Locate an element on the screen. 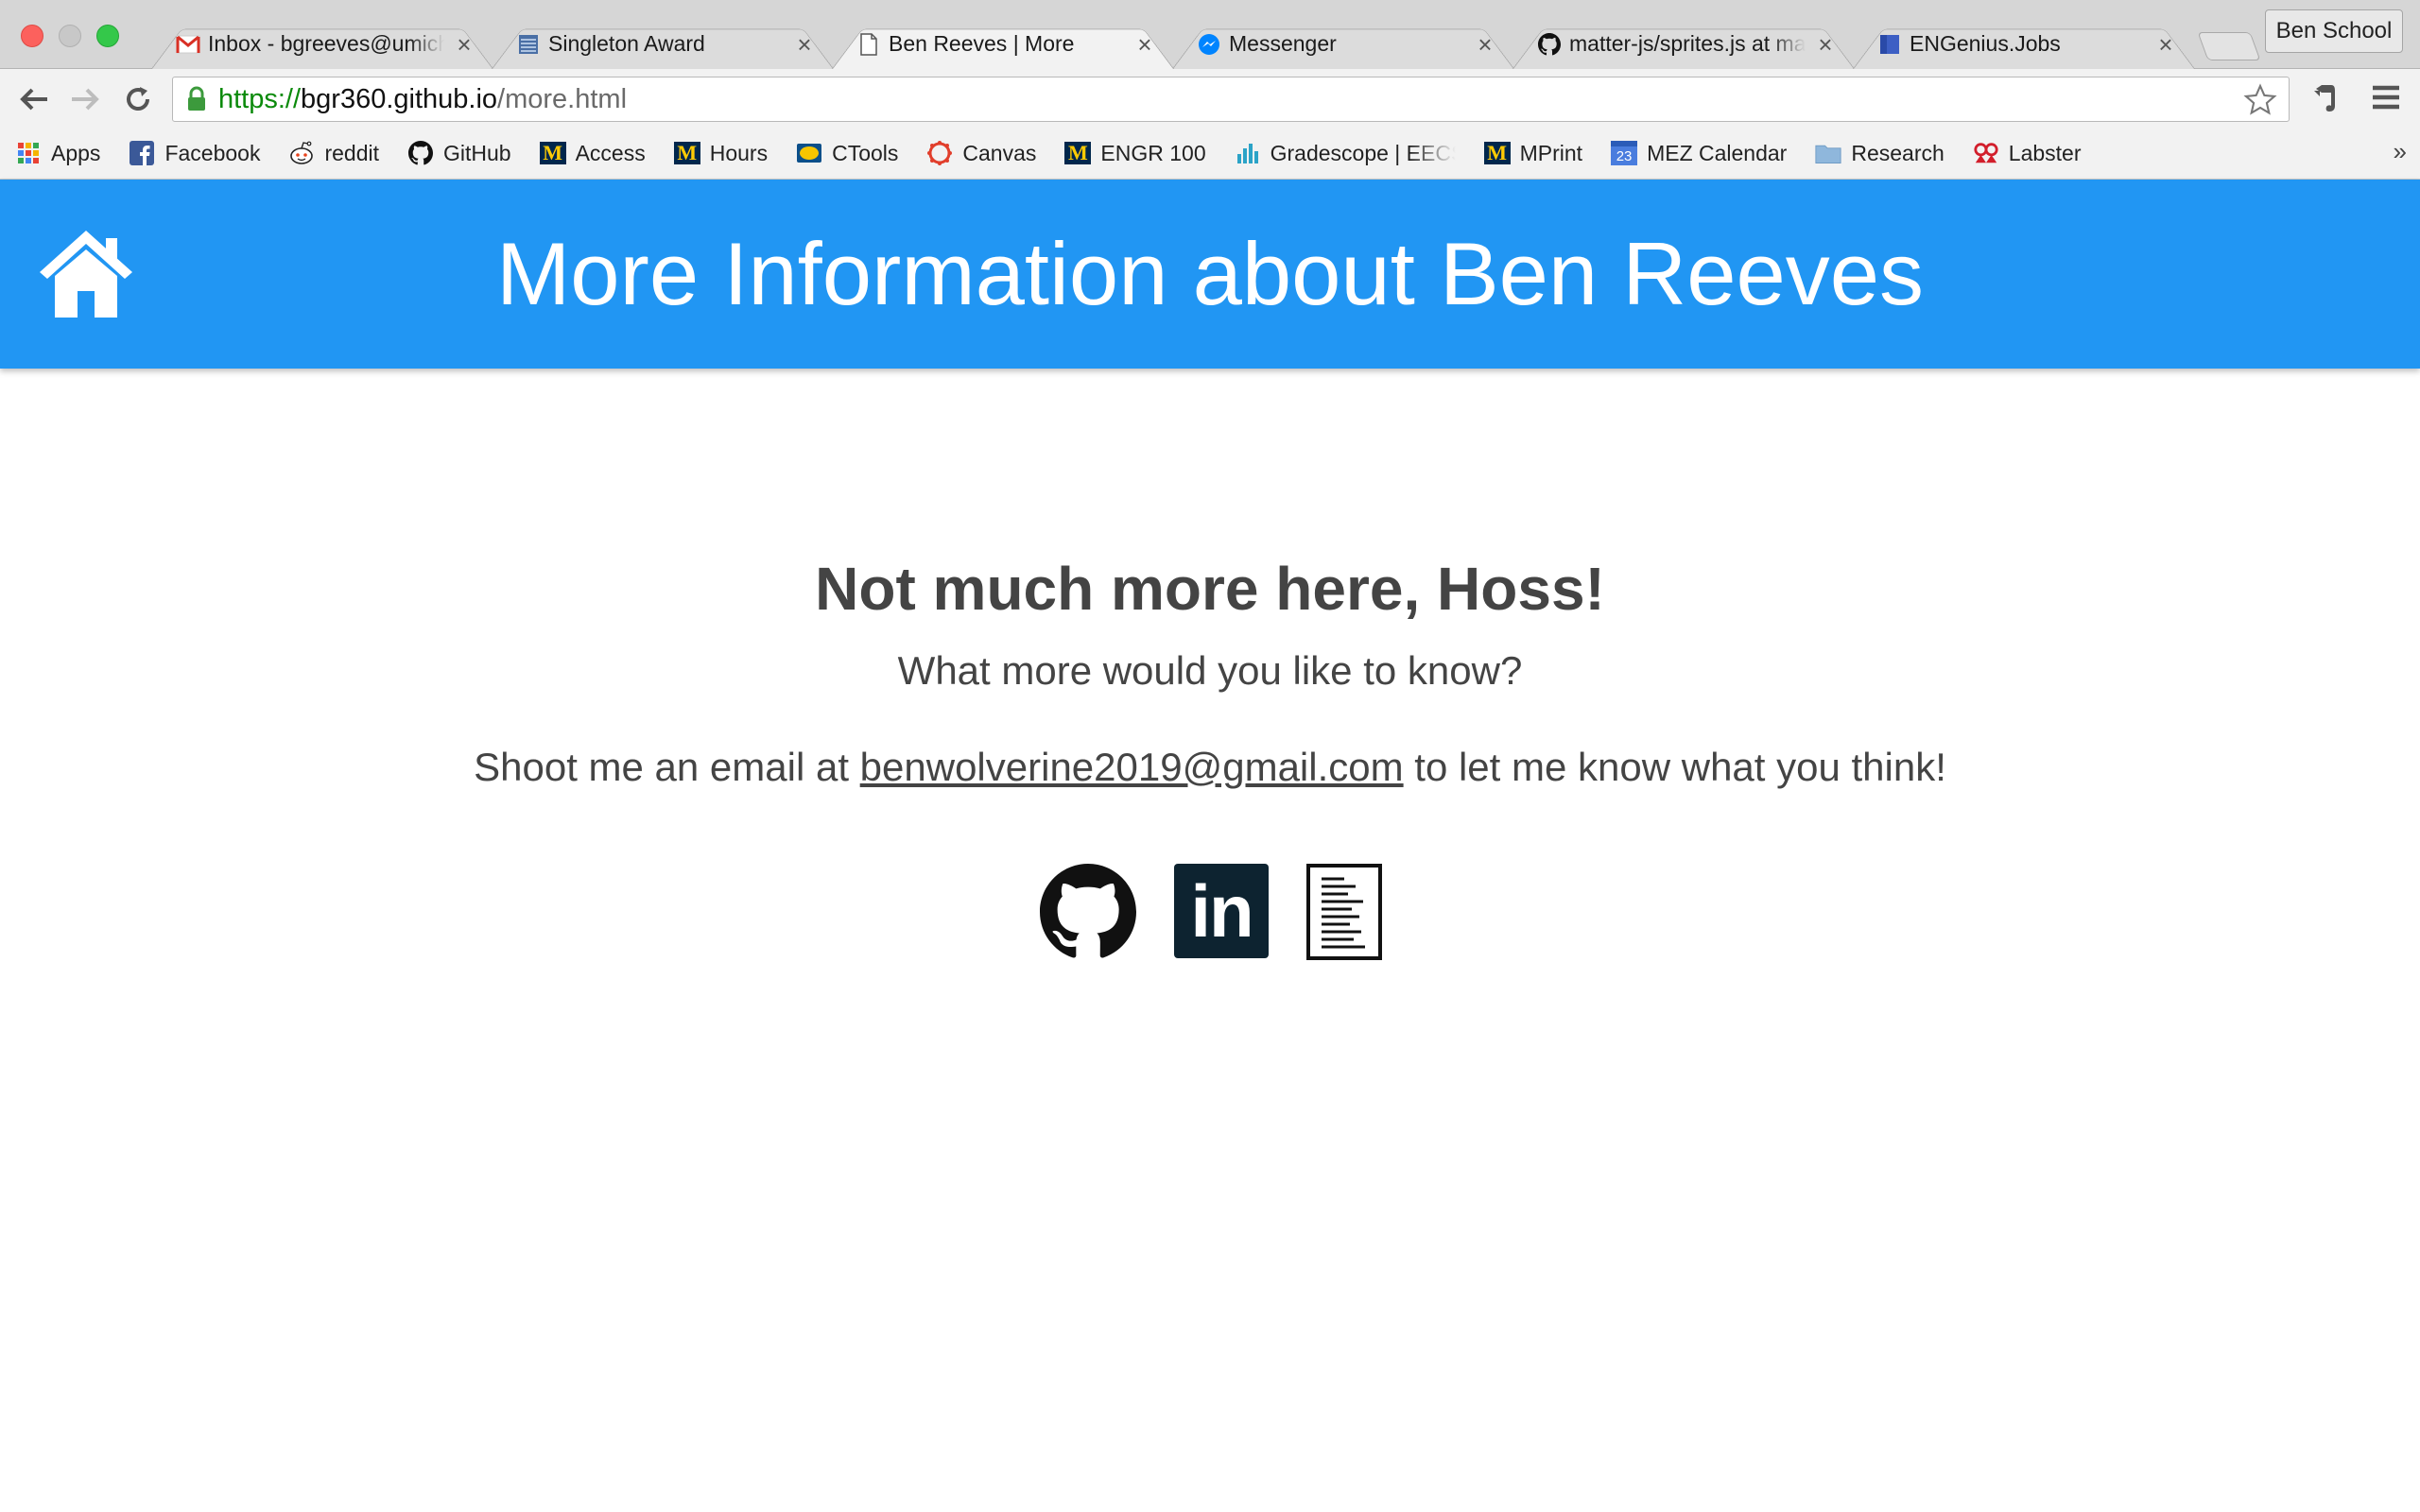 The width and height of the screenshot is (2420, 1512). tab-engenius-jobs: ENGenius.Jobs × is located at coordinates (2024, 44).